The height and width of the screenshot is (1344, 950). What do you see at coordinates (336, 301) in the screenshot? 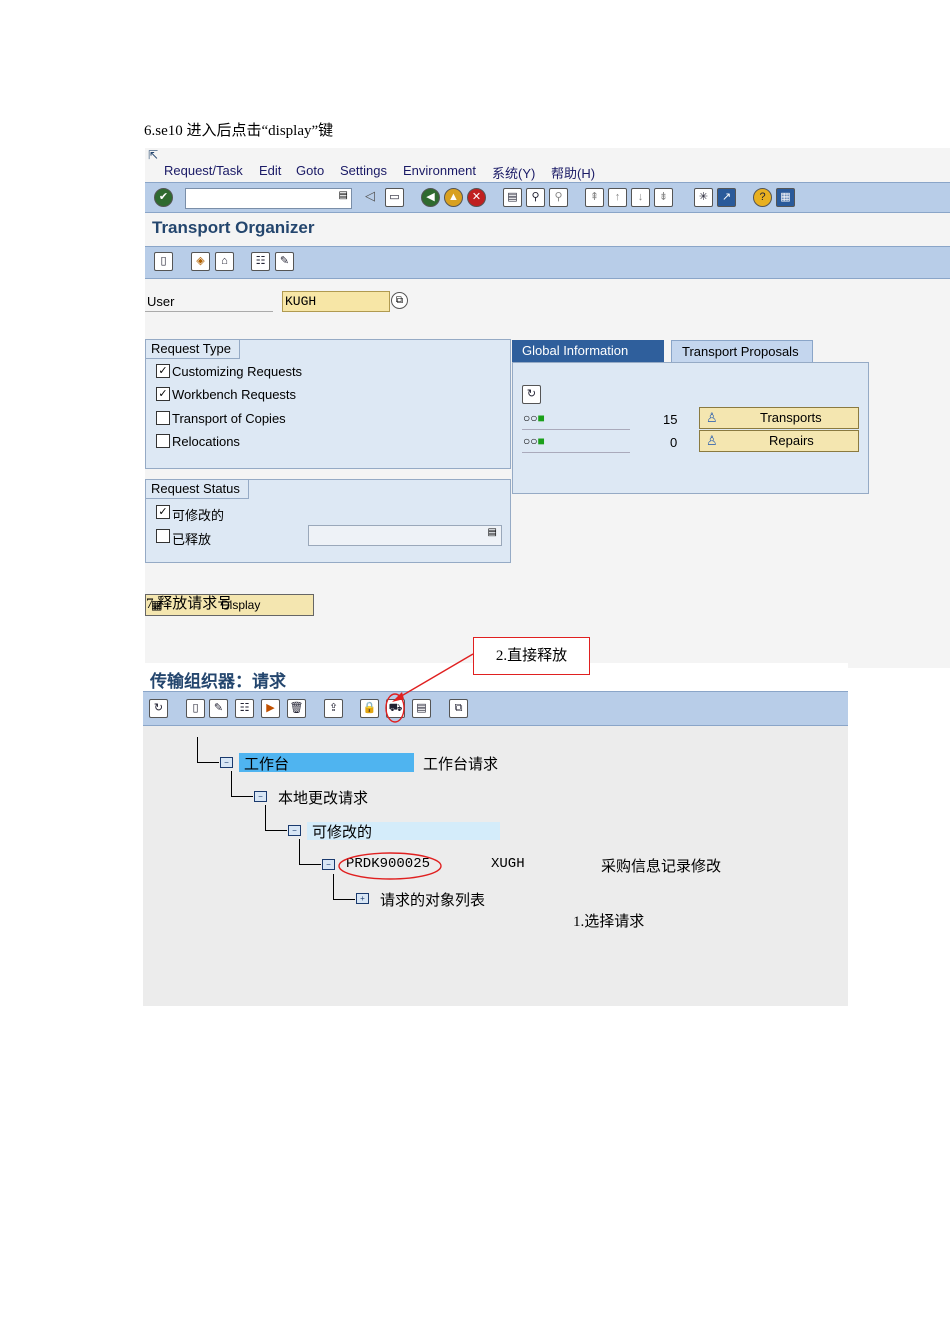
I see `user-input: KUGH` at bounding box center [336, 301].